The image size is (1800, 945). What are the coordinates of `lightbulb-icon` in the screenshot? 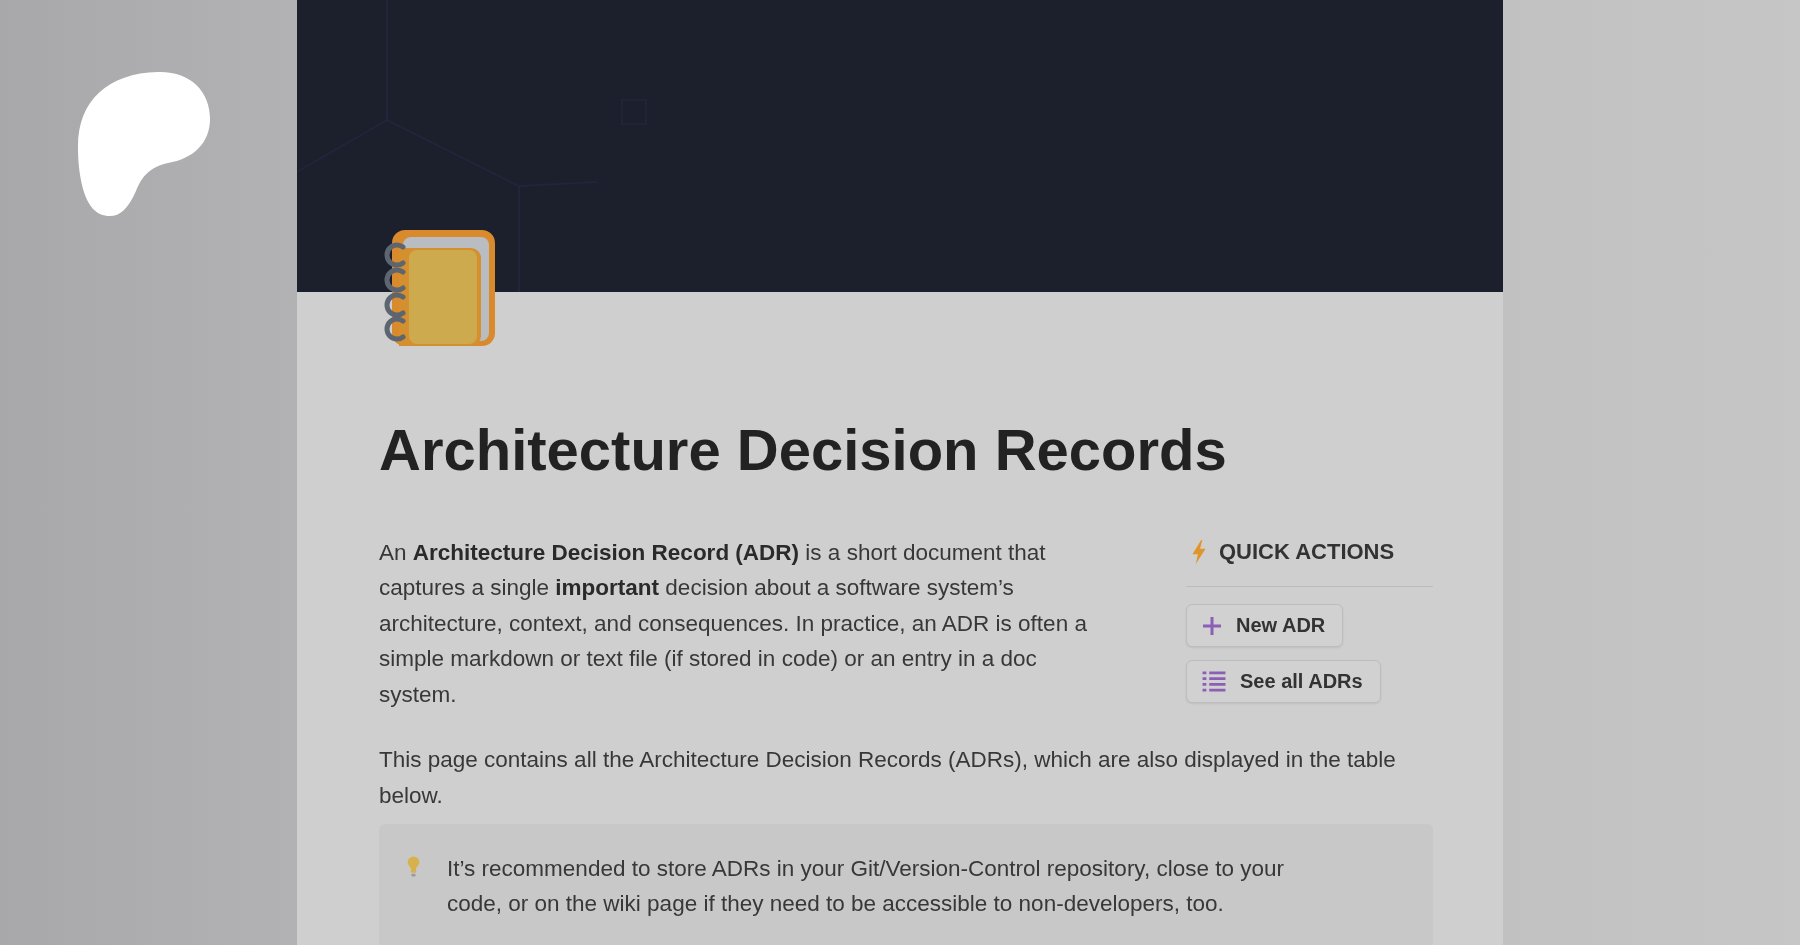 It's located at (413, 867).